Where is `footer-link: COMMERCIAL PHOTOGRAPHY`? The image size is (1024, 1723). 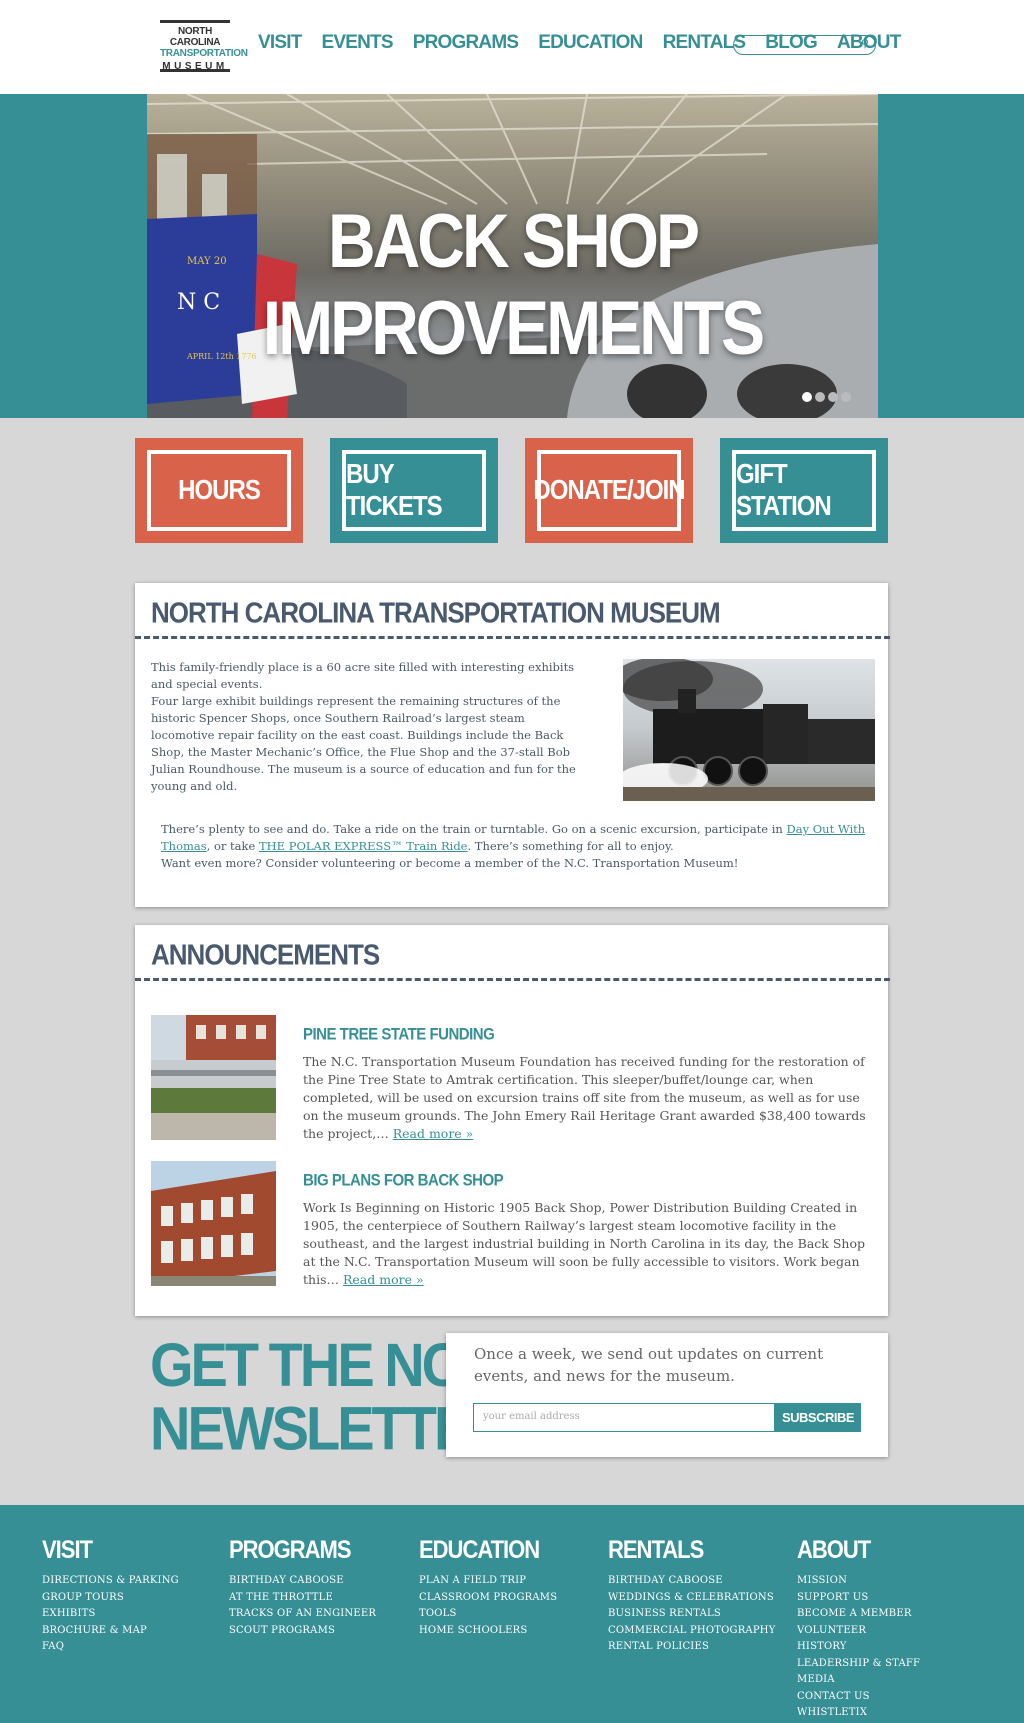
footer-link: COMMERCIAL PHOTOGRAPHY is located at coordinates (692, 1631).